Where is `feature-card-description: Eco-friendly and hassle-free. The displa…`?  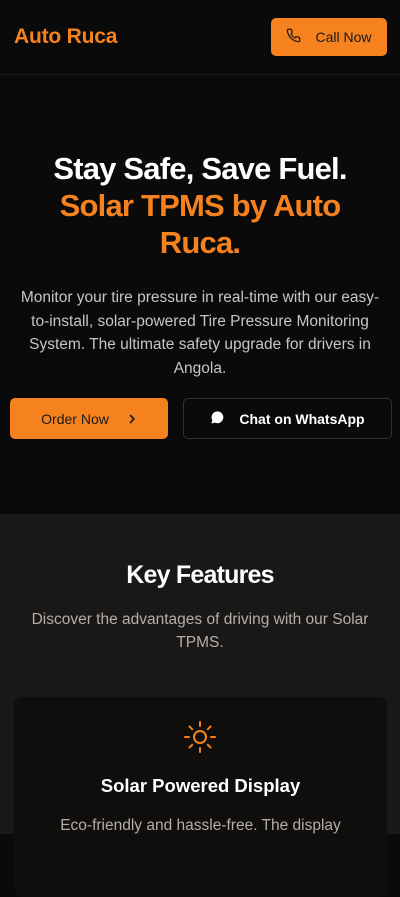 feature-card-description: Eco-friendly and hassle-free. The displa… is located at coordinates (200, 825).